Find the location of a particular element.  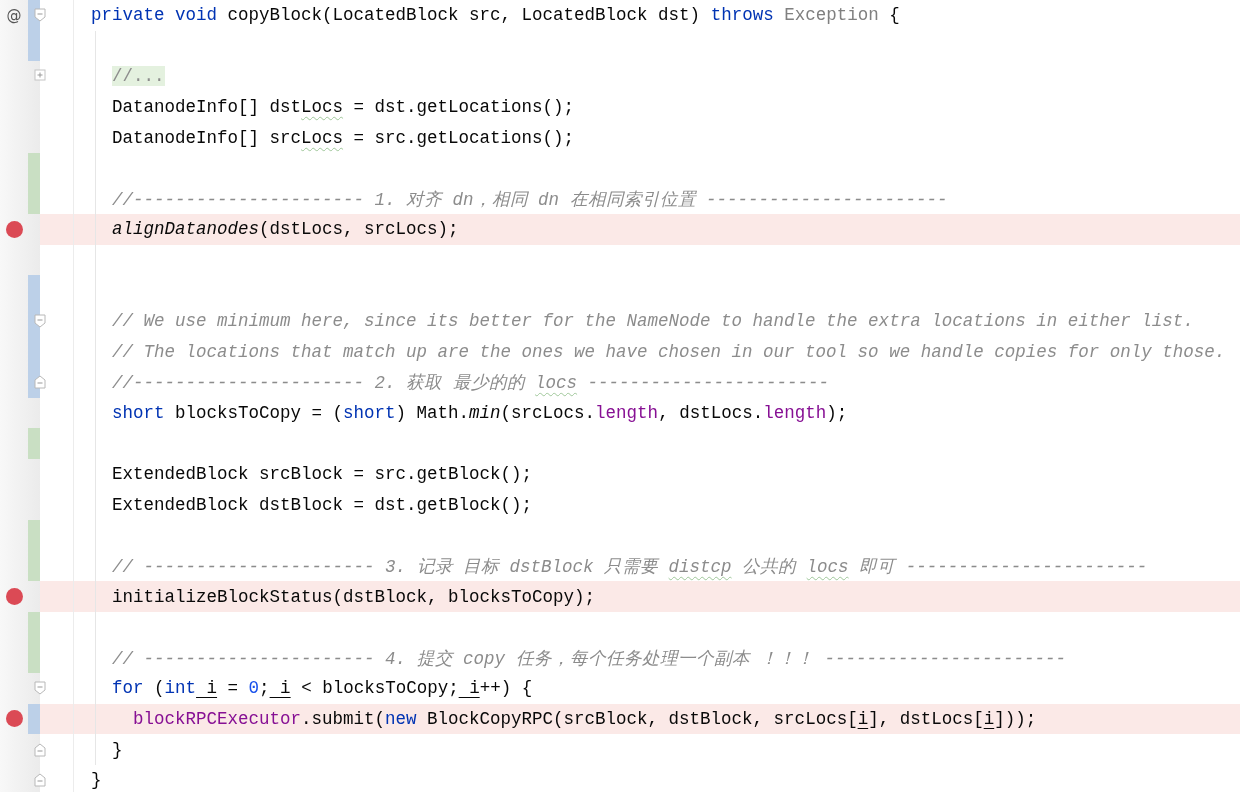

code-line: //---------------------- 2. 获取 最少的的 locs ----------------------- is located at coordinates (471, 383).